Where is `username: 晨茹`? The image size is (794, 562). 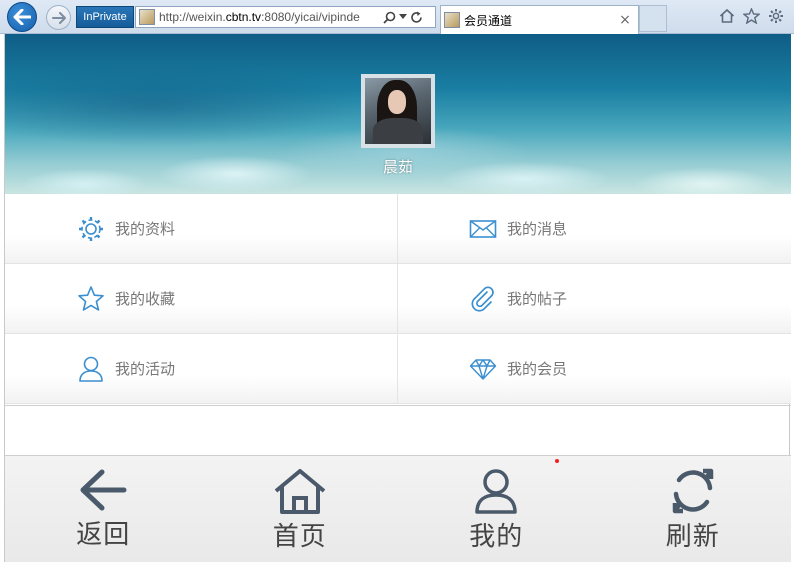
username: 晨茹 is located at coordinates (397, 167).